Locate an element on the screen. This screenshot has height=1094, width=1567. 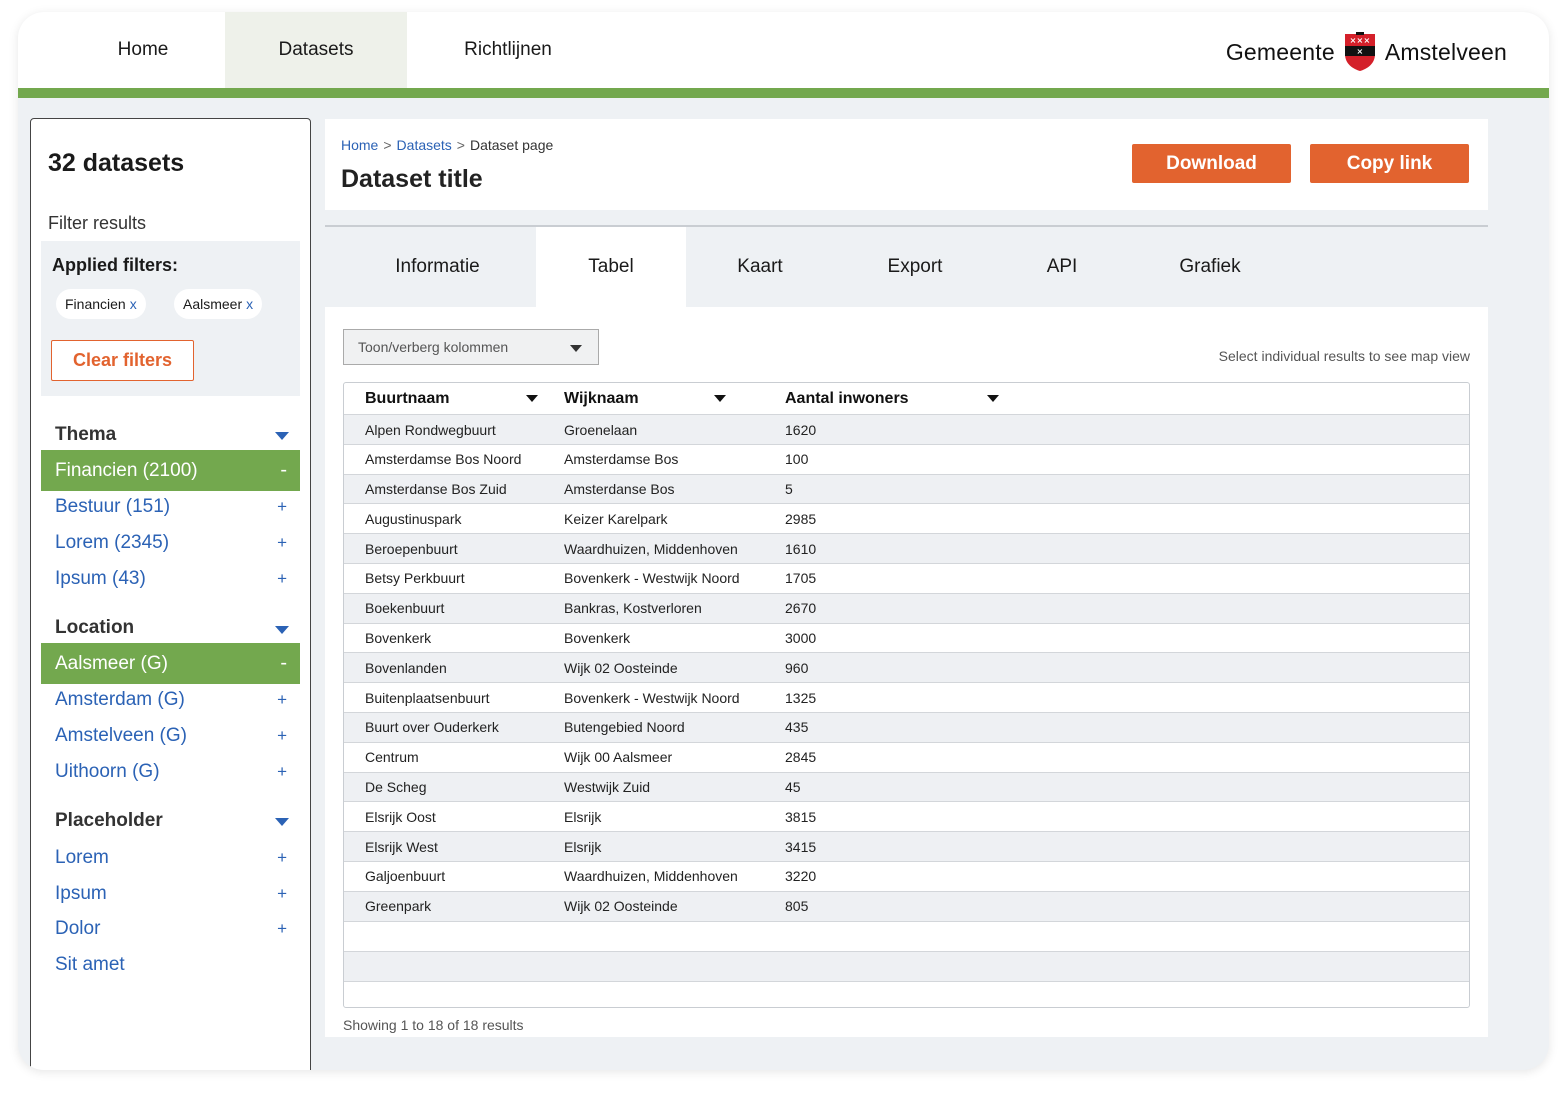
clear-filters-button: Clear filters is located at coordinates (122, 360).